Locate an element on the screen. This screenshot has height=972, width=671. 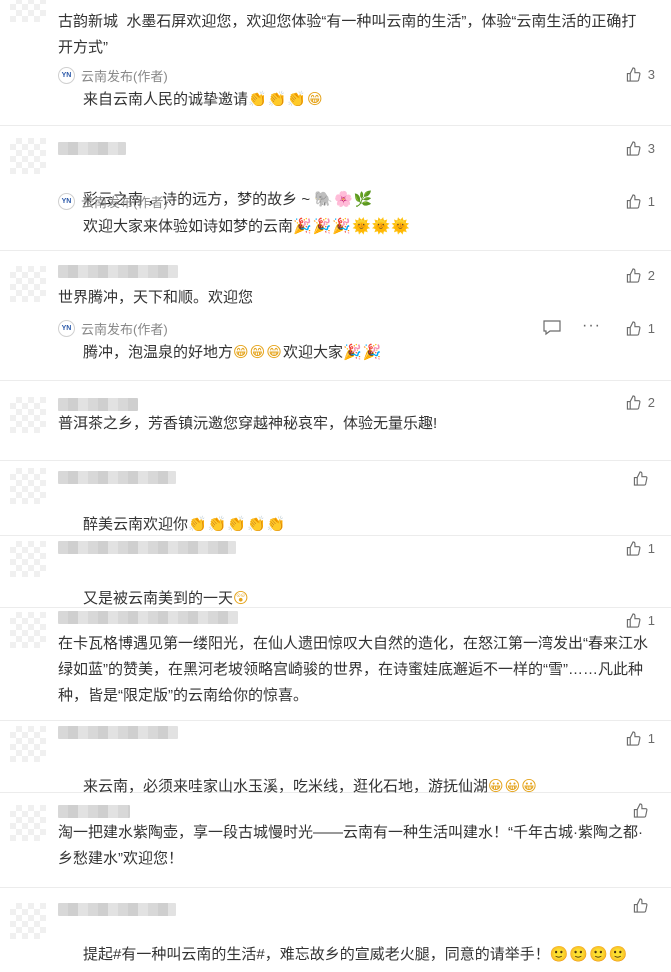
comment-bubble-icon is located at coordinates (552, 328).